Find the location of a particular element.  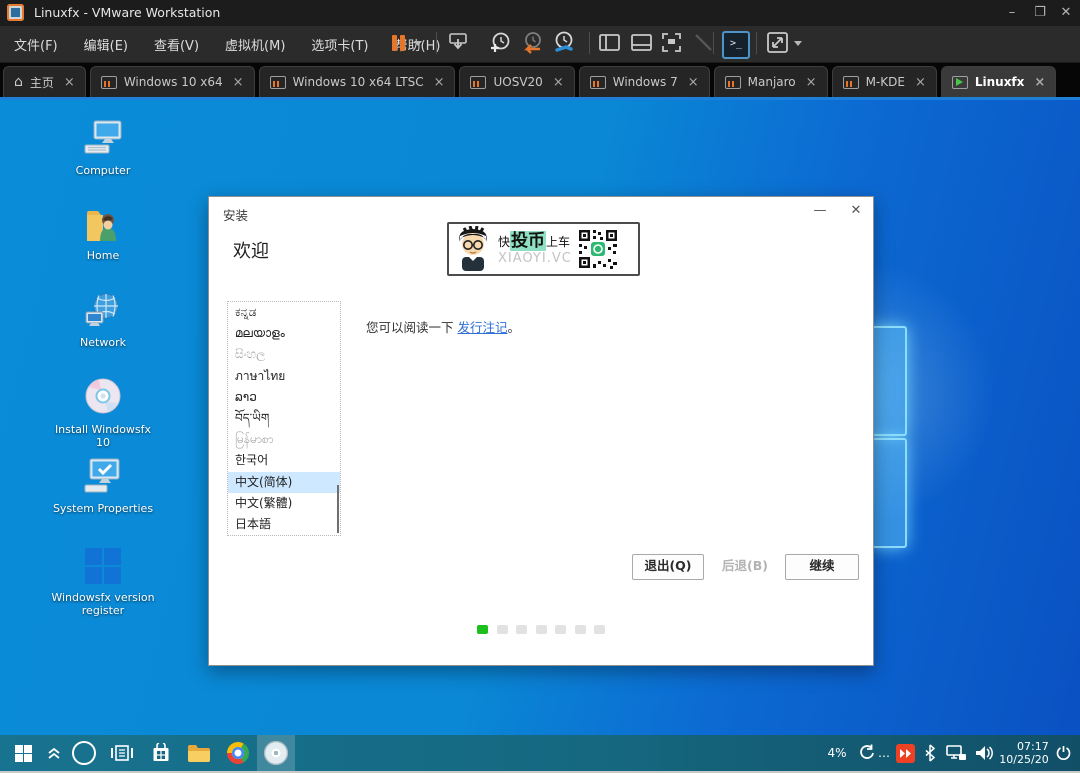

computer-icon is located at coordinates (103, 140).